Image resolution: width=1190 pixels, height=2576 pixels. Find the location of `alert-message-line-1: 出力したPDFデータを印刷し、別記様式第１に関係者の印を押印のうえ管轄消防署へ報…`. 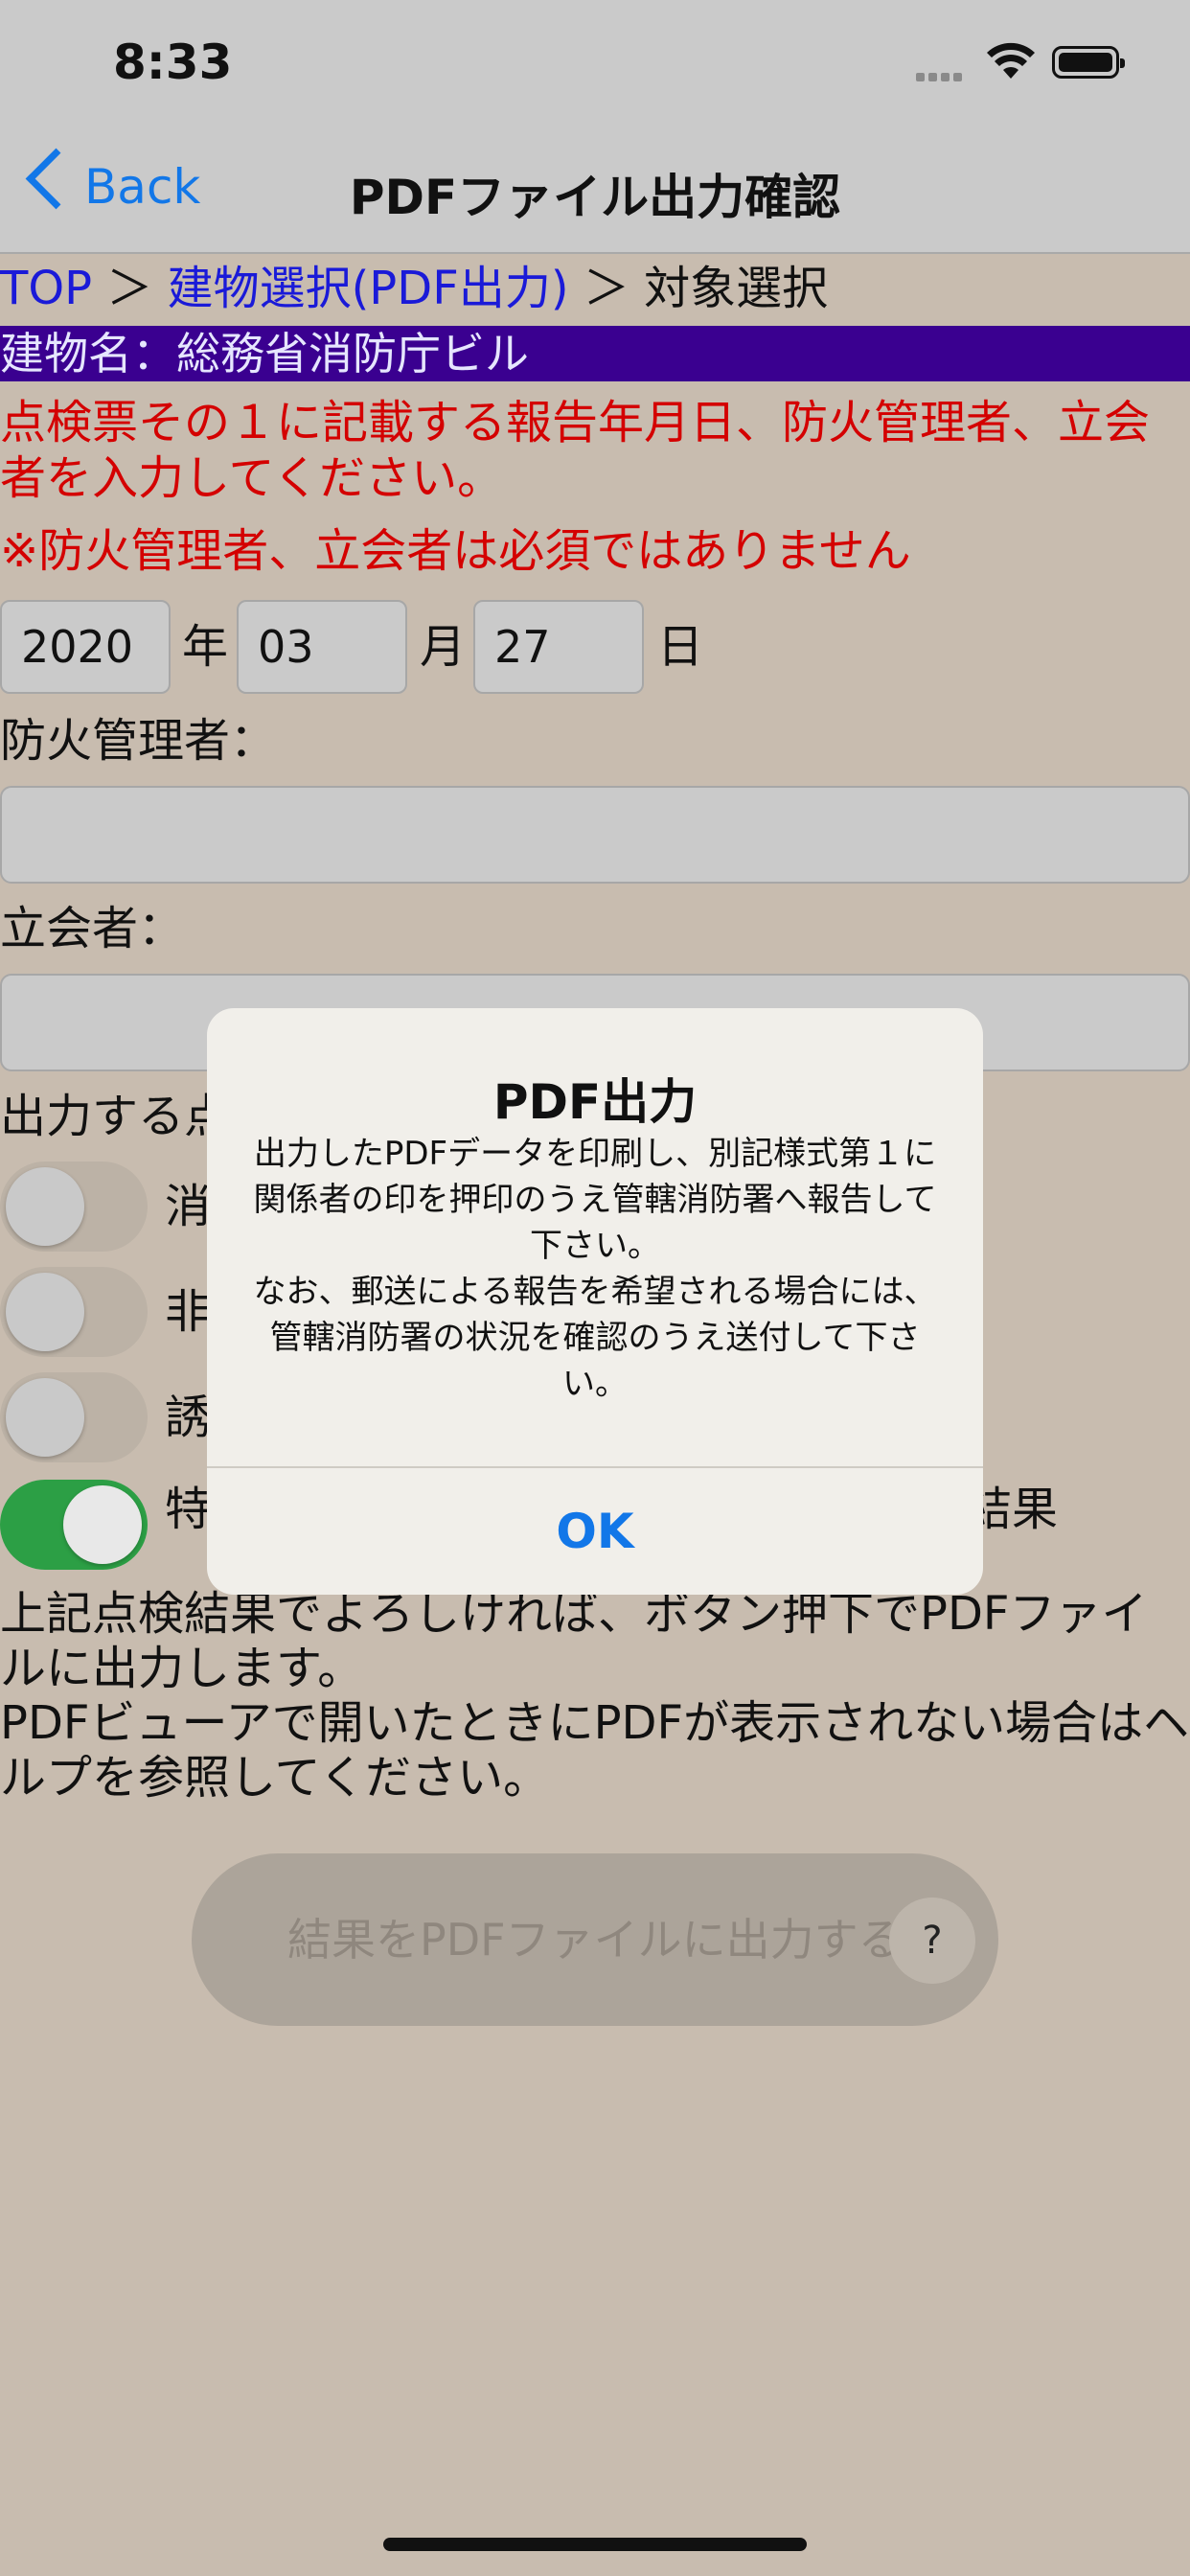

alert-message-line-1: 出力したPDFデータを印刷し、別記様式第１に関係者の印を押印のうえ管轄消防署へ報… is located at coordinates (595, 1200).